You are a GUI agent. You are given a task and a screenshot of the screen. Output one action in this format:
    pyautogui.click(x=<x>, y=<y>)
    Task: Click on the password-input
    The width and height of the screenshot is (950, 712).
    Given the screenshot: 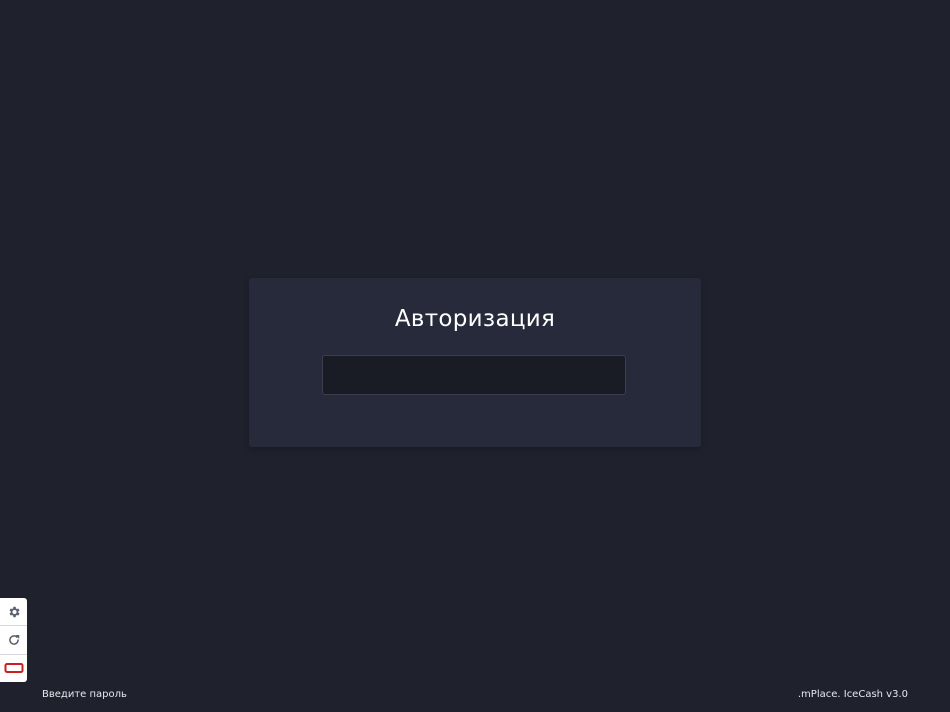 What is the action you would take?
    pyautogui.click(x=474, y=375)
    